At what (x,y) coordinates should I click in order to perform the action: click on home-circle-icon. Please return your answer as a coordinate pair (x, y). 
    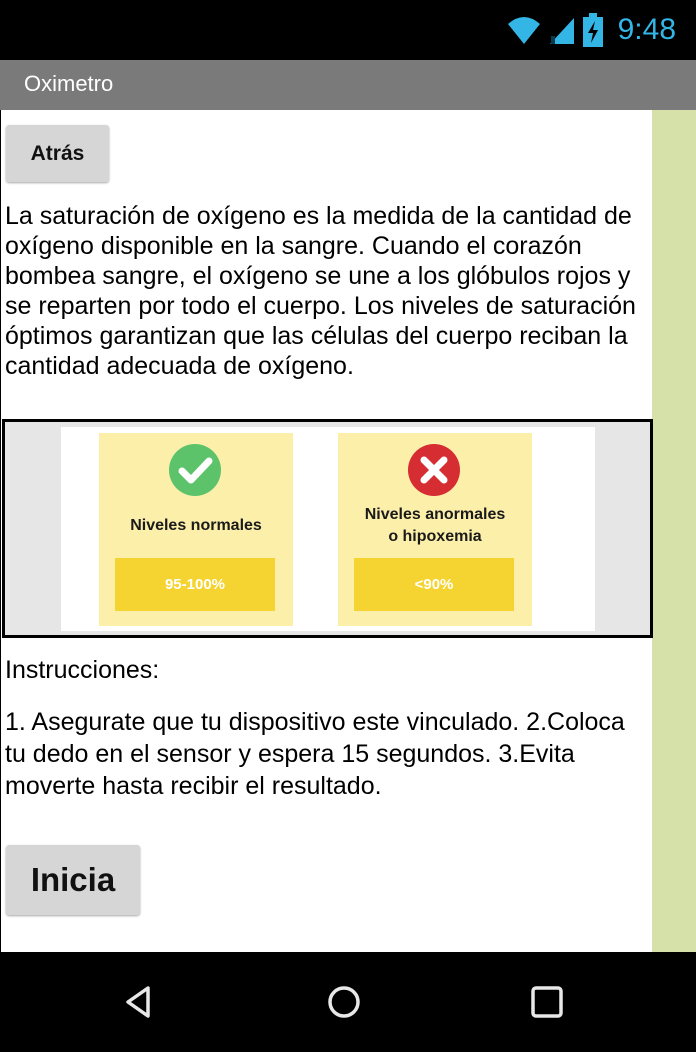
    Looking at the image, I should click on (344, 1002).